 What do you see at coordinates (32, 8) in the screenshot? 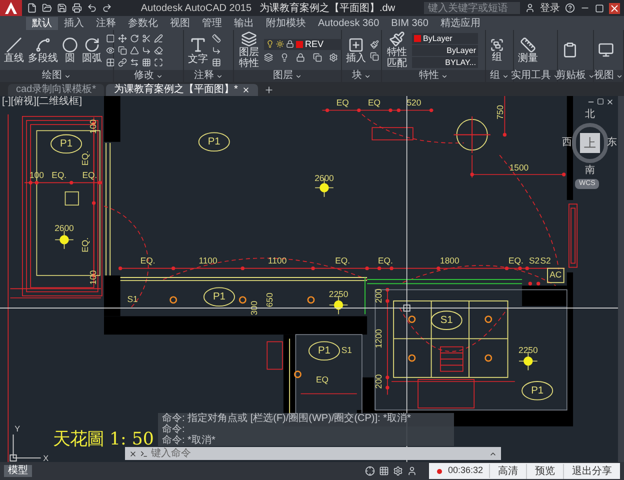
I see `new-file-icon` at bounding box center [32, 8].